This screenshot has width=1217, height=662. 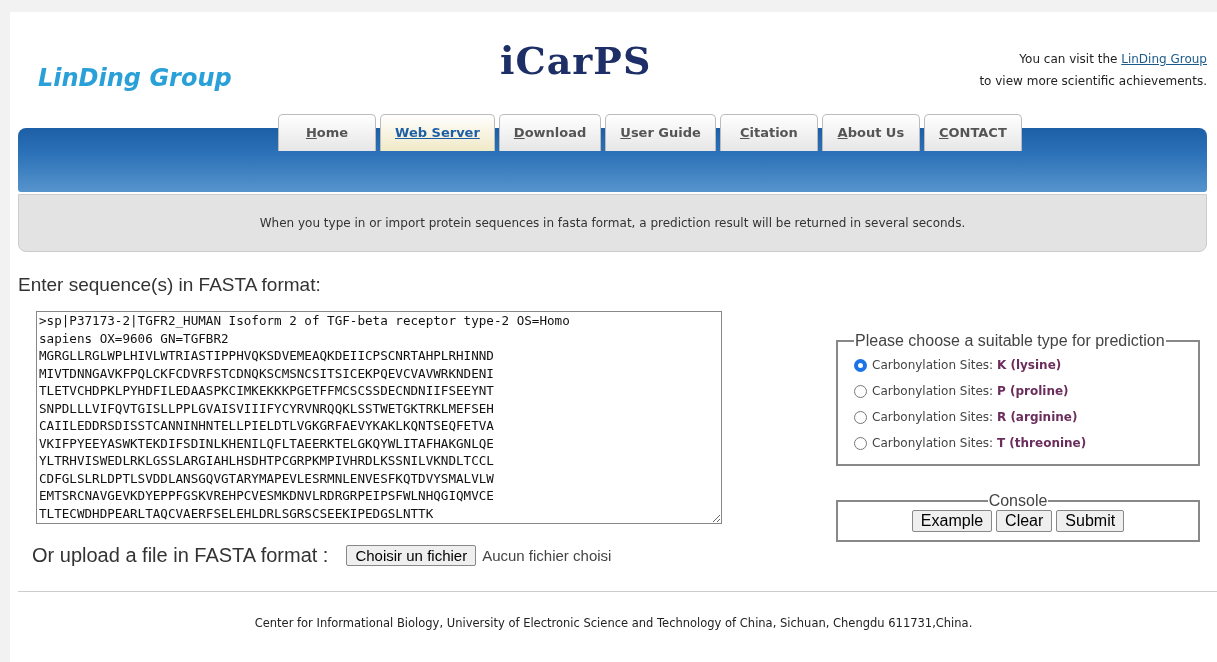 I want to click on nav-tab: CONTACT, so click(x=972, y=132).